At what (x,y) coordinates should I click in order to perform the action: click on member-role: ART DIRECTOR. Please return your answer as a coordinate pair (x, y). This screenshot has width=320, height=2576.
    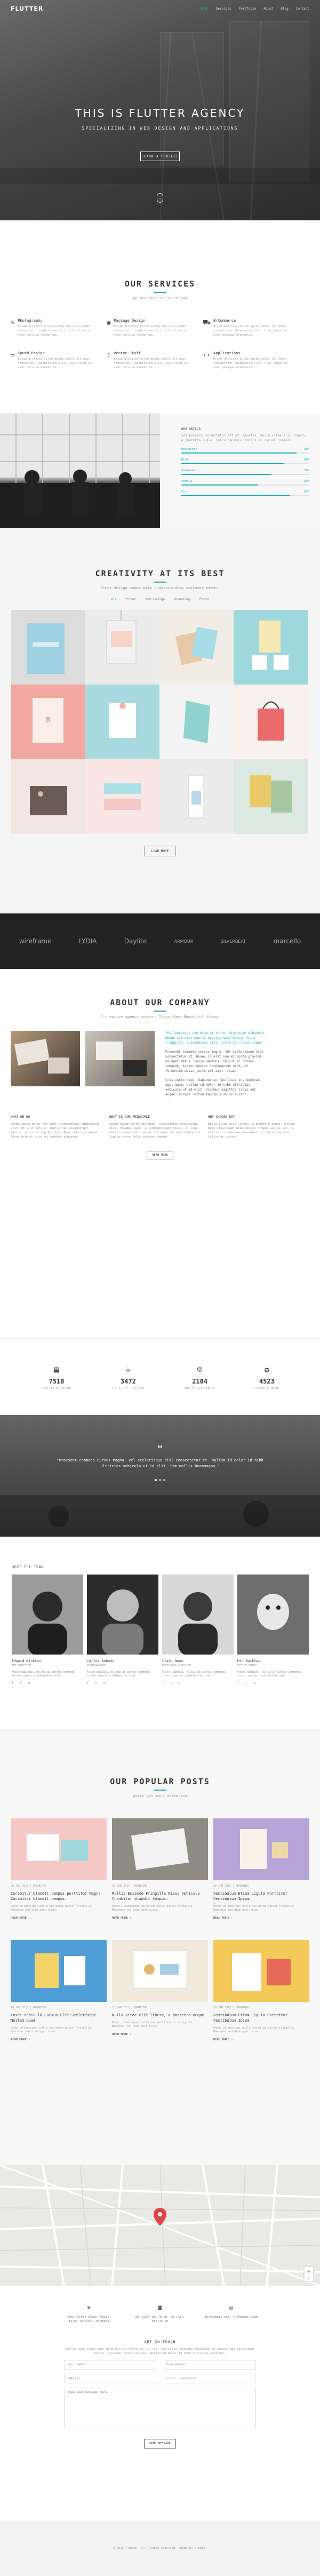
    Looking at the image, I should click on (21, 1665).